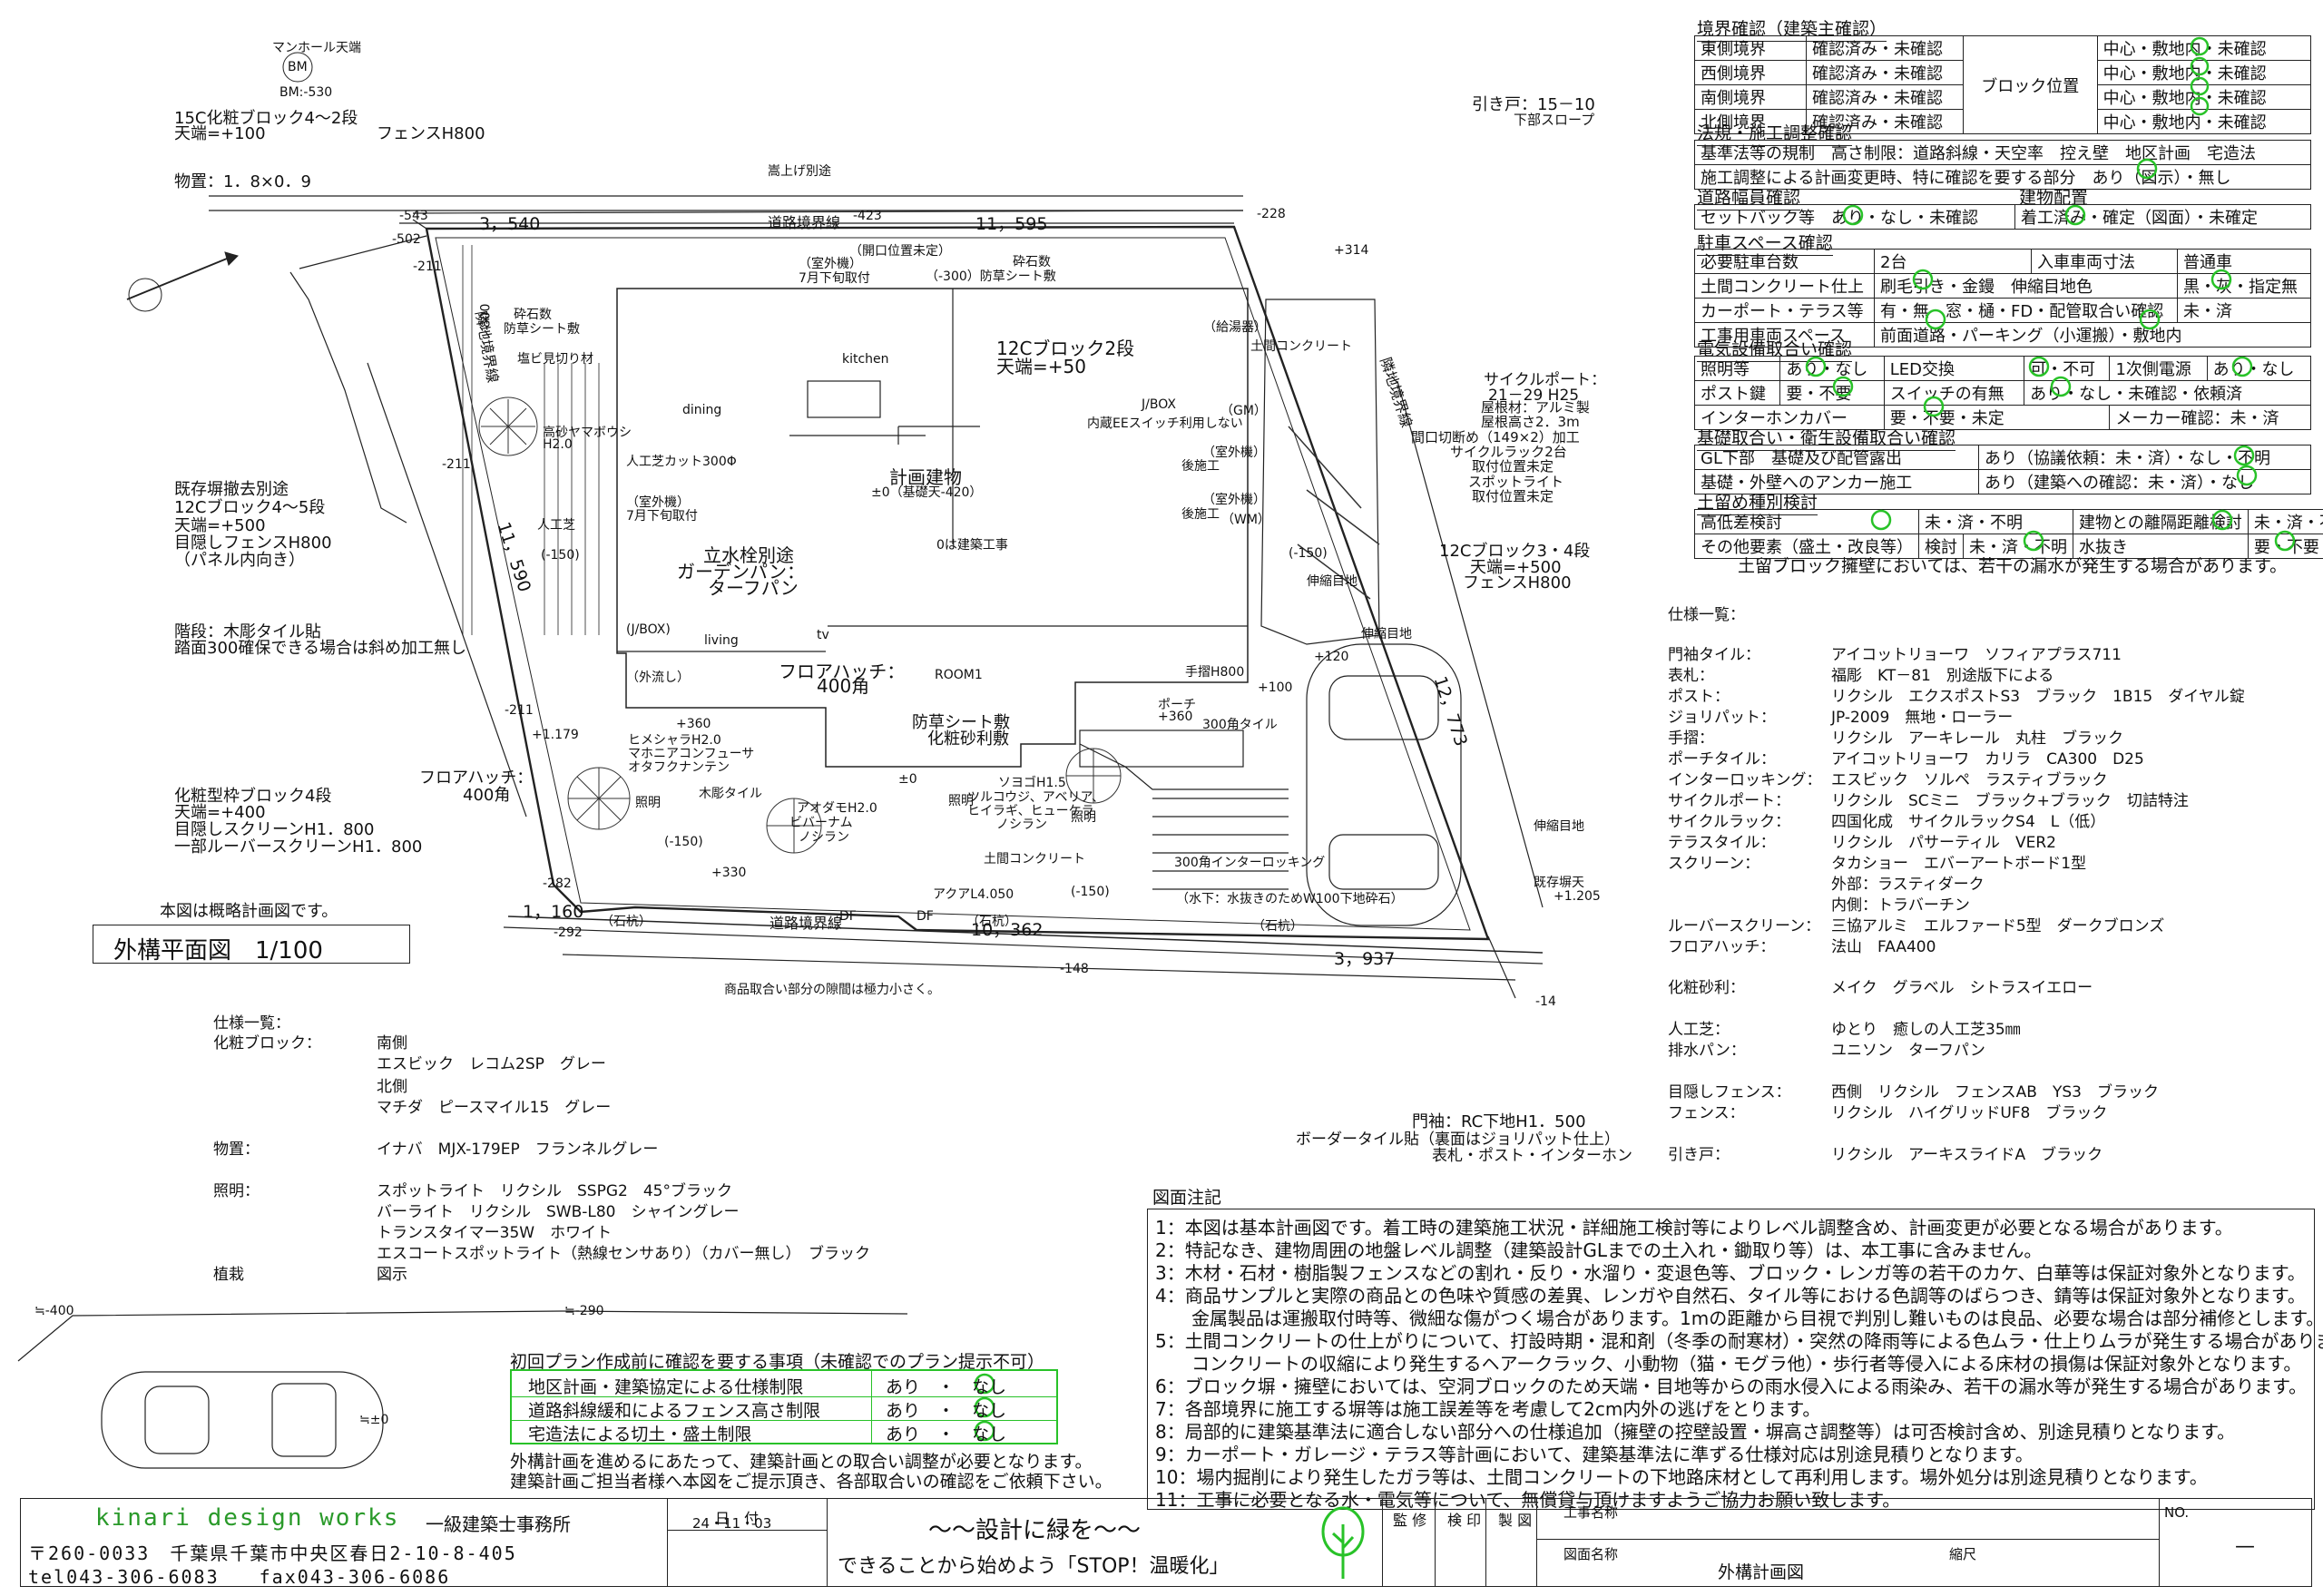 Image resolution: width=2323 pixels, height=1596 pixels. What do you see at coordinates (1591, 1512) in the screenshot?
I see `project-label: 工事名称` at bounding box center [1591, 1512].